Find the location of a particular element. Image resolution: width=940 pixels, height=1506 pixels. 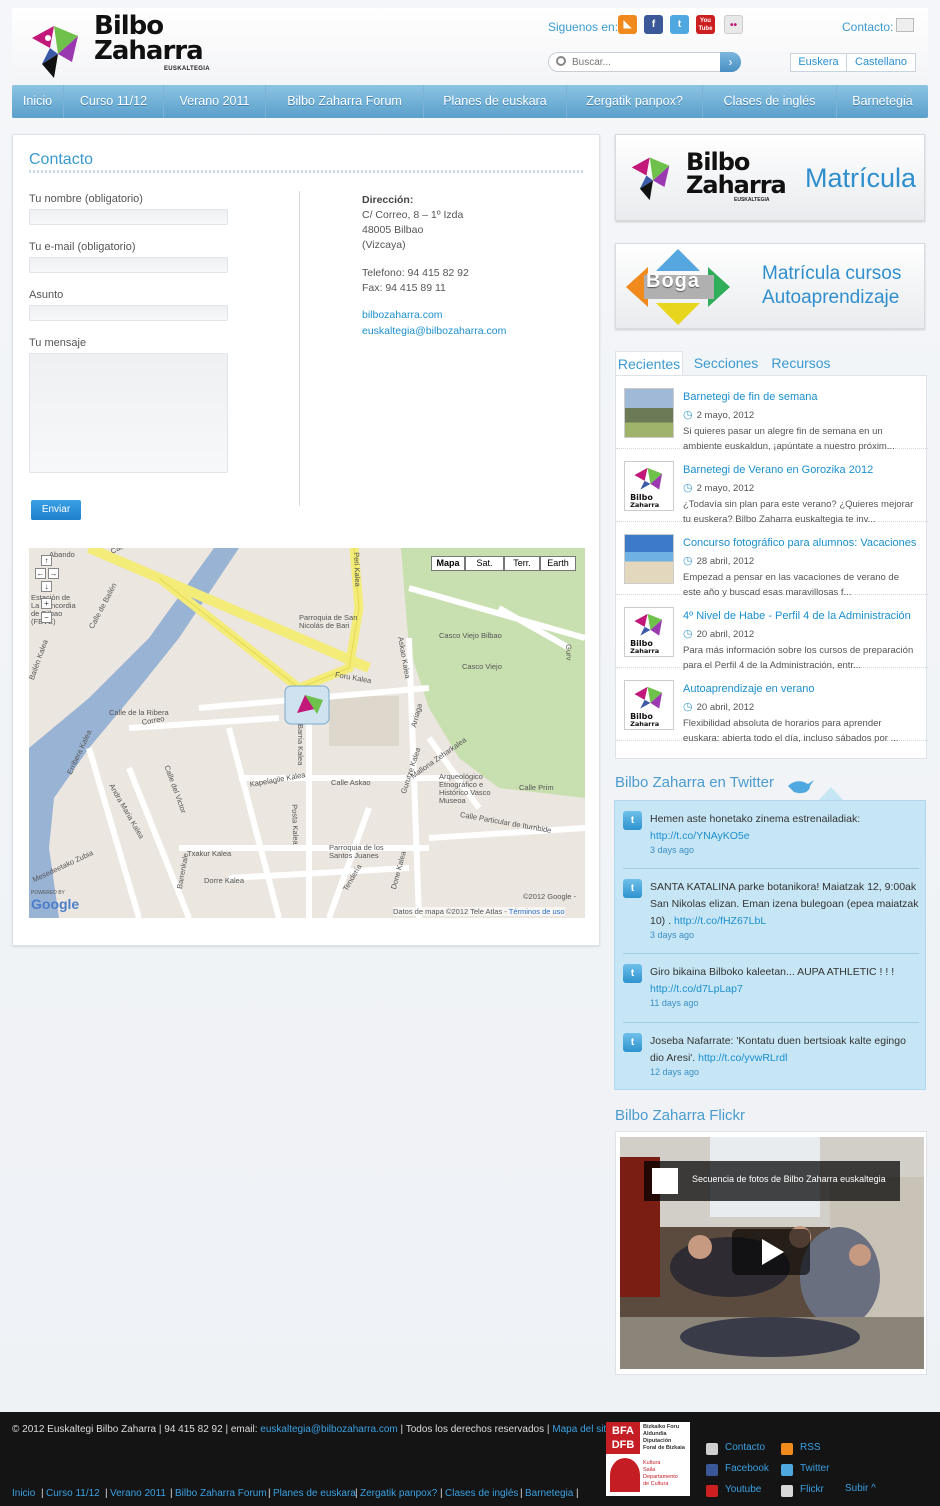

map-terms-link: Términos de uso is located at coordinates (537, 911).